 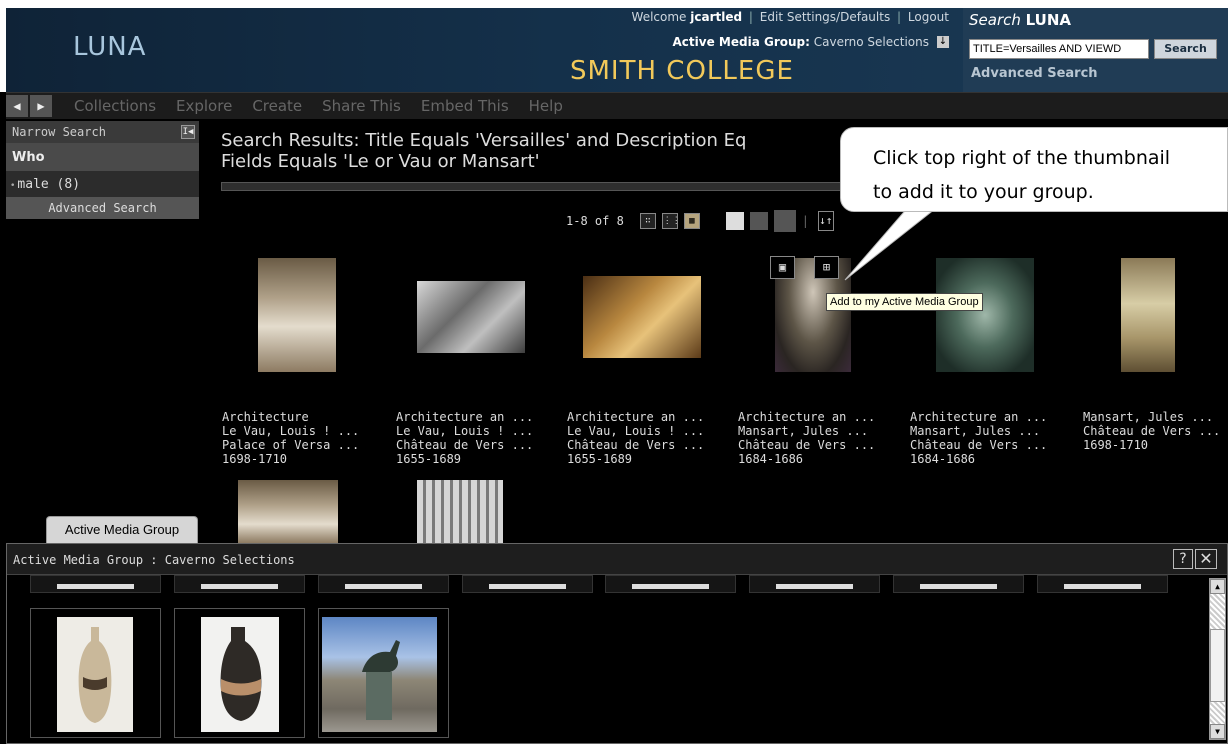 I want to click on help-icon: ?, so click(x=1183, y=559).